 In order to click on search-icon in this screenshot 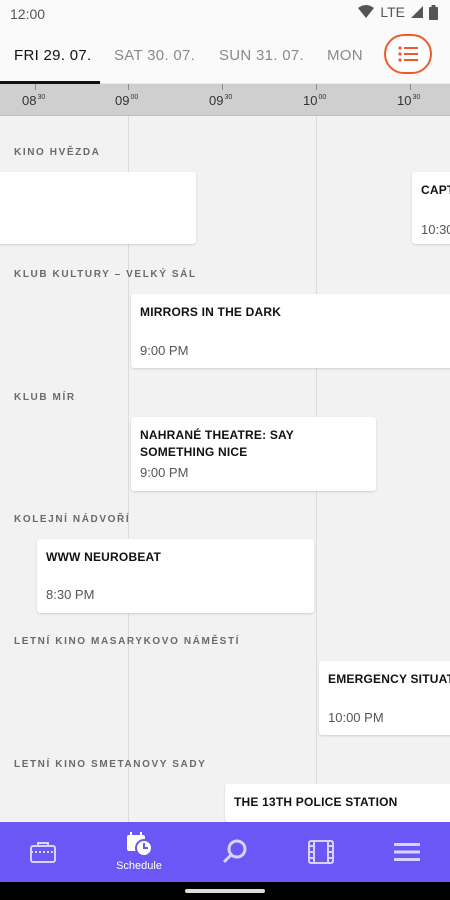, I will do `click(234, 851)`.